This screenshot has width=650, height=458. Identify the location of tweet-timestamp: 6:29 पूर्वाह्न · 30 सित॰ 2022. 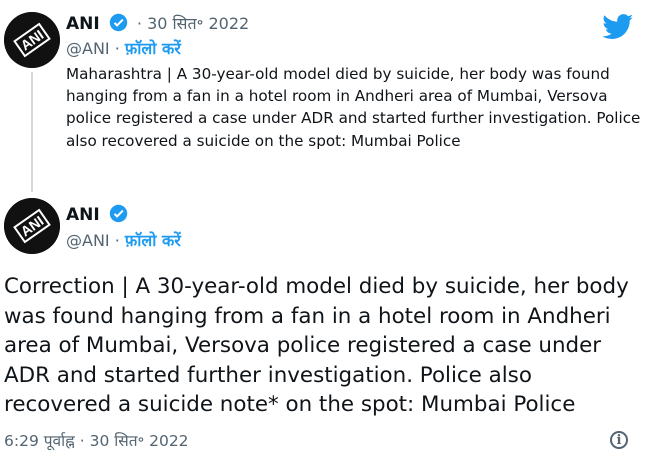
(96, 440).